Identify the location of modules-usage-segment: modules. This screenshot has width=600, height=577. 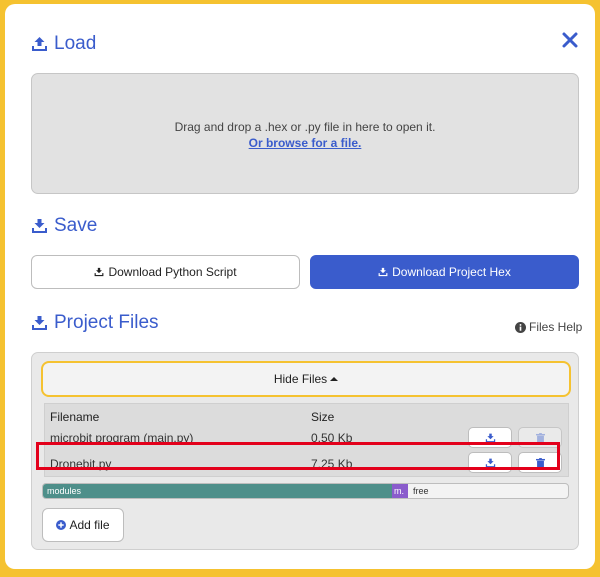
(217, 491).